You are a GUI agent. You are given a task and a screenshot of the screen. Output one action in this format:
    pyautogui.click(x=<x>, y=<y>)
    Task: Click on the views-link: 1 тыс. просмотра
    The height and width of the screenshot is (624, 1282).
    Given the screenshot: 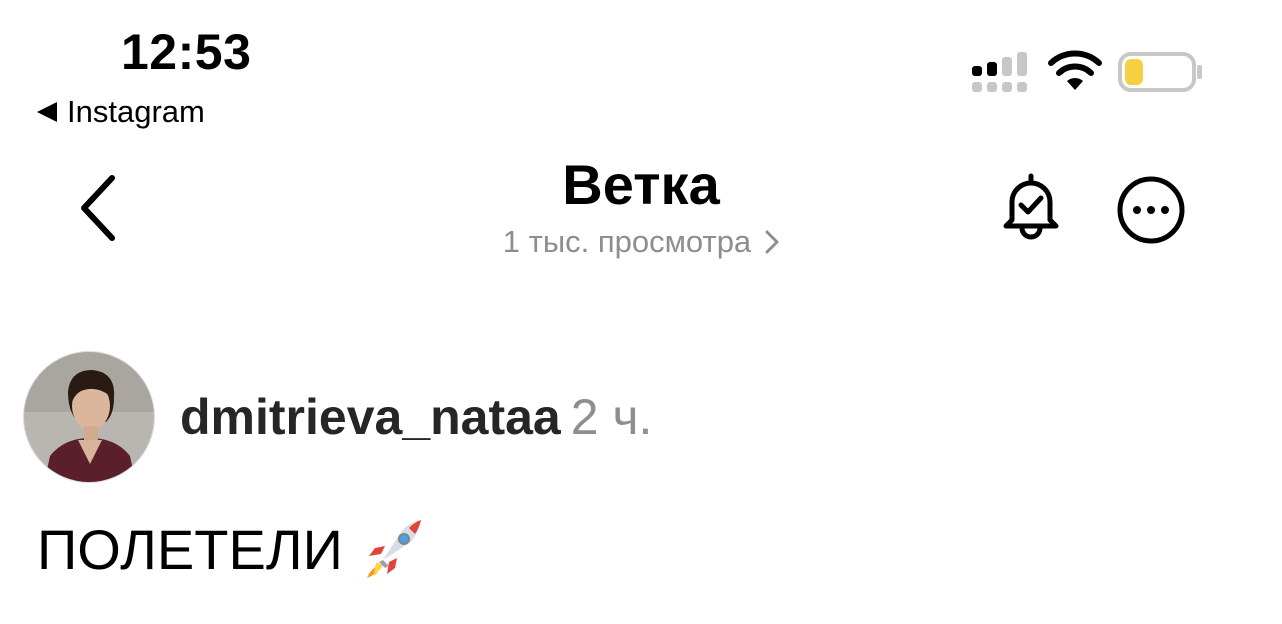 What is the action you would take?
    pyautogui.click(x=641, y=242)
    